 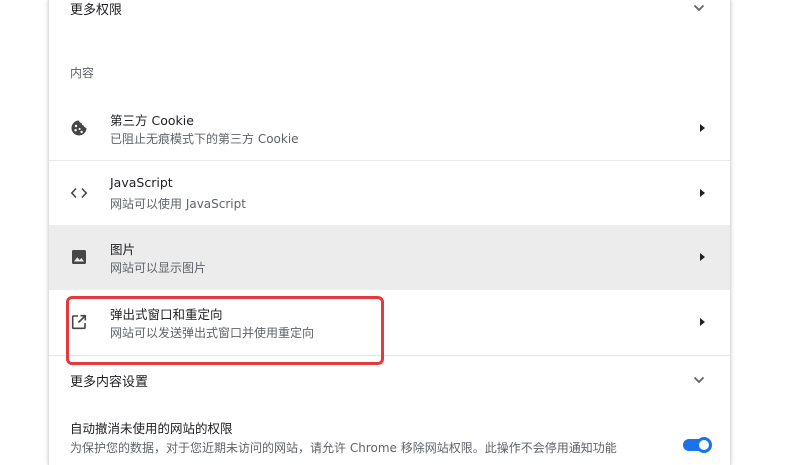 What do you see at coordinates (151, 428) in the screenshot?
I see `auto-revoke-title: 自动撤消未使用的网站的权限` at bounding box center [151, 428].